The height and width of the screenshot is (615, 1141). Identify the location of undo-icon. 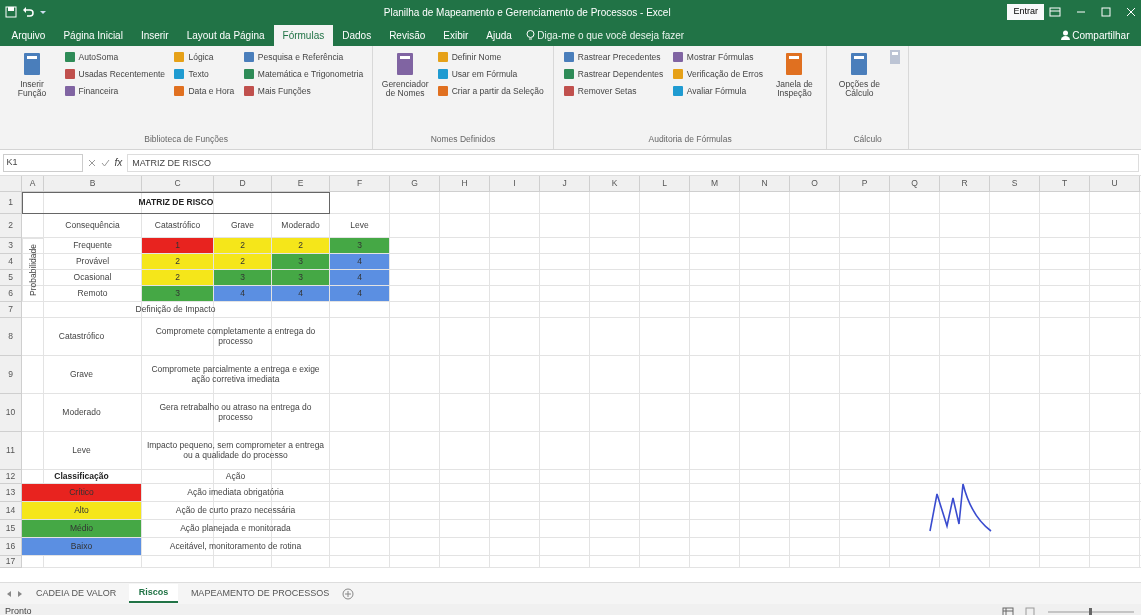
(28, 12).